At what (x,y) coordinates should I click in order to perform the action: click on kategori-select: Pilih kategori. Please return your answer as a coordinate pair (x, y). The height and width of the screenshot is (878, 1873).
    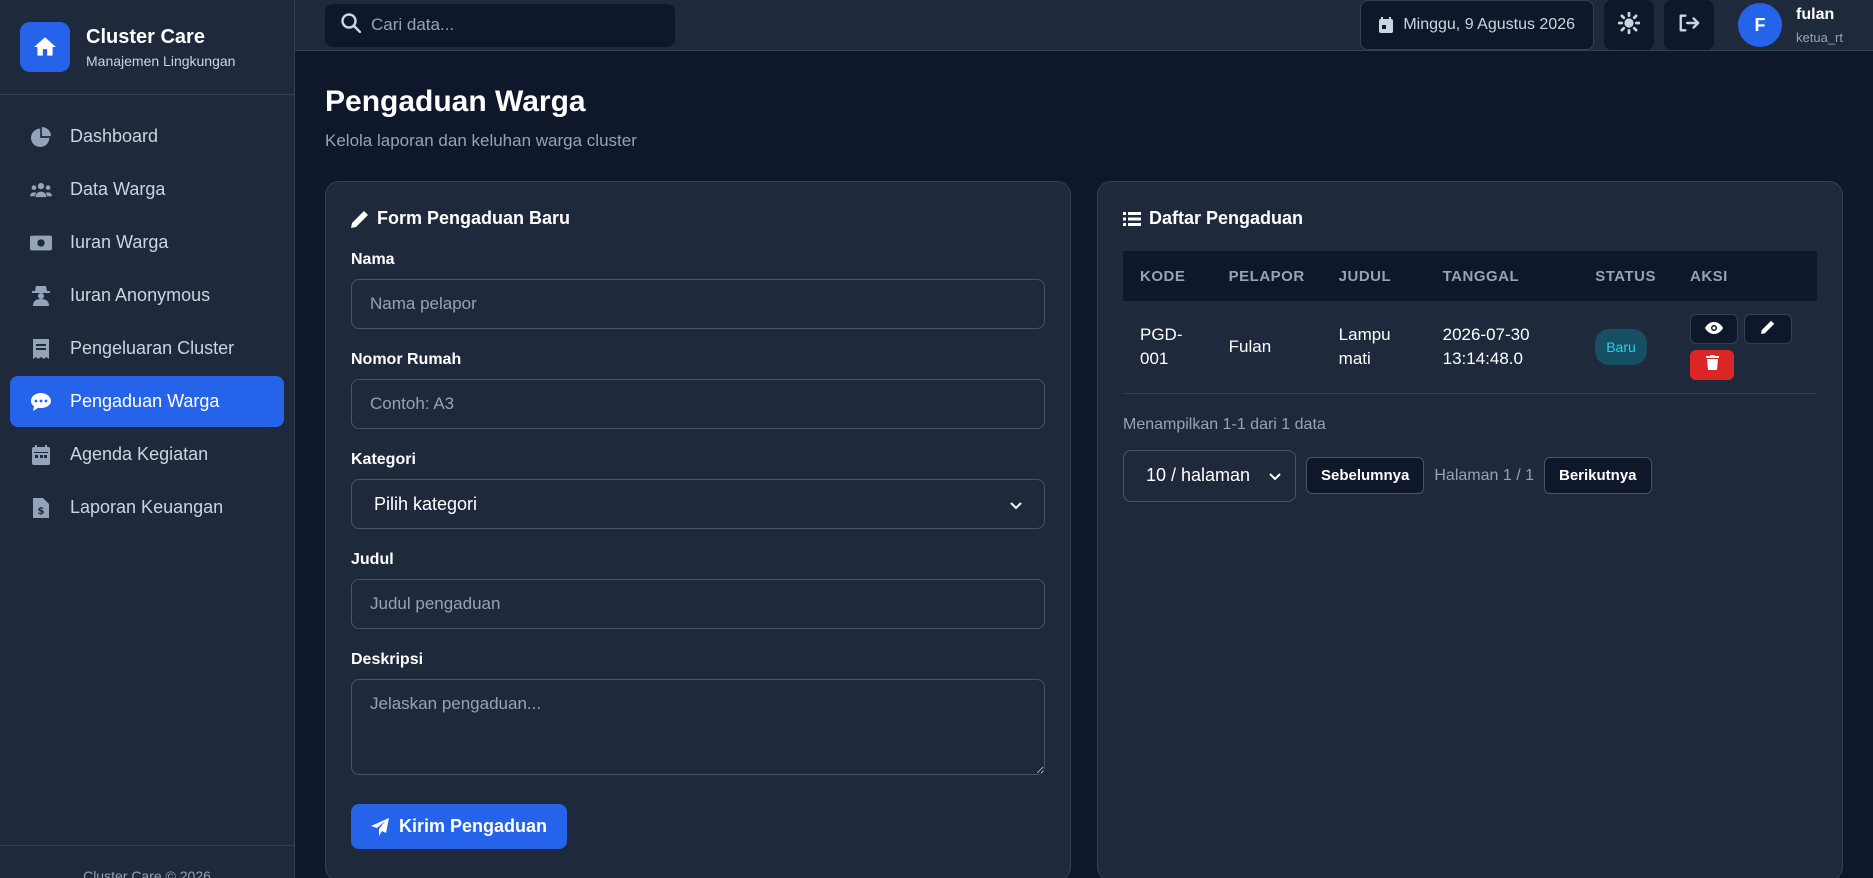
    Looking at the image, I should click on (698, 504).